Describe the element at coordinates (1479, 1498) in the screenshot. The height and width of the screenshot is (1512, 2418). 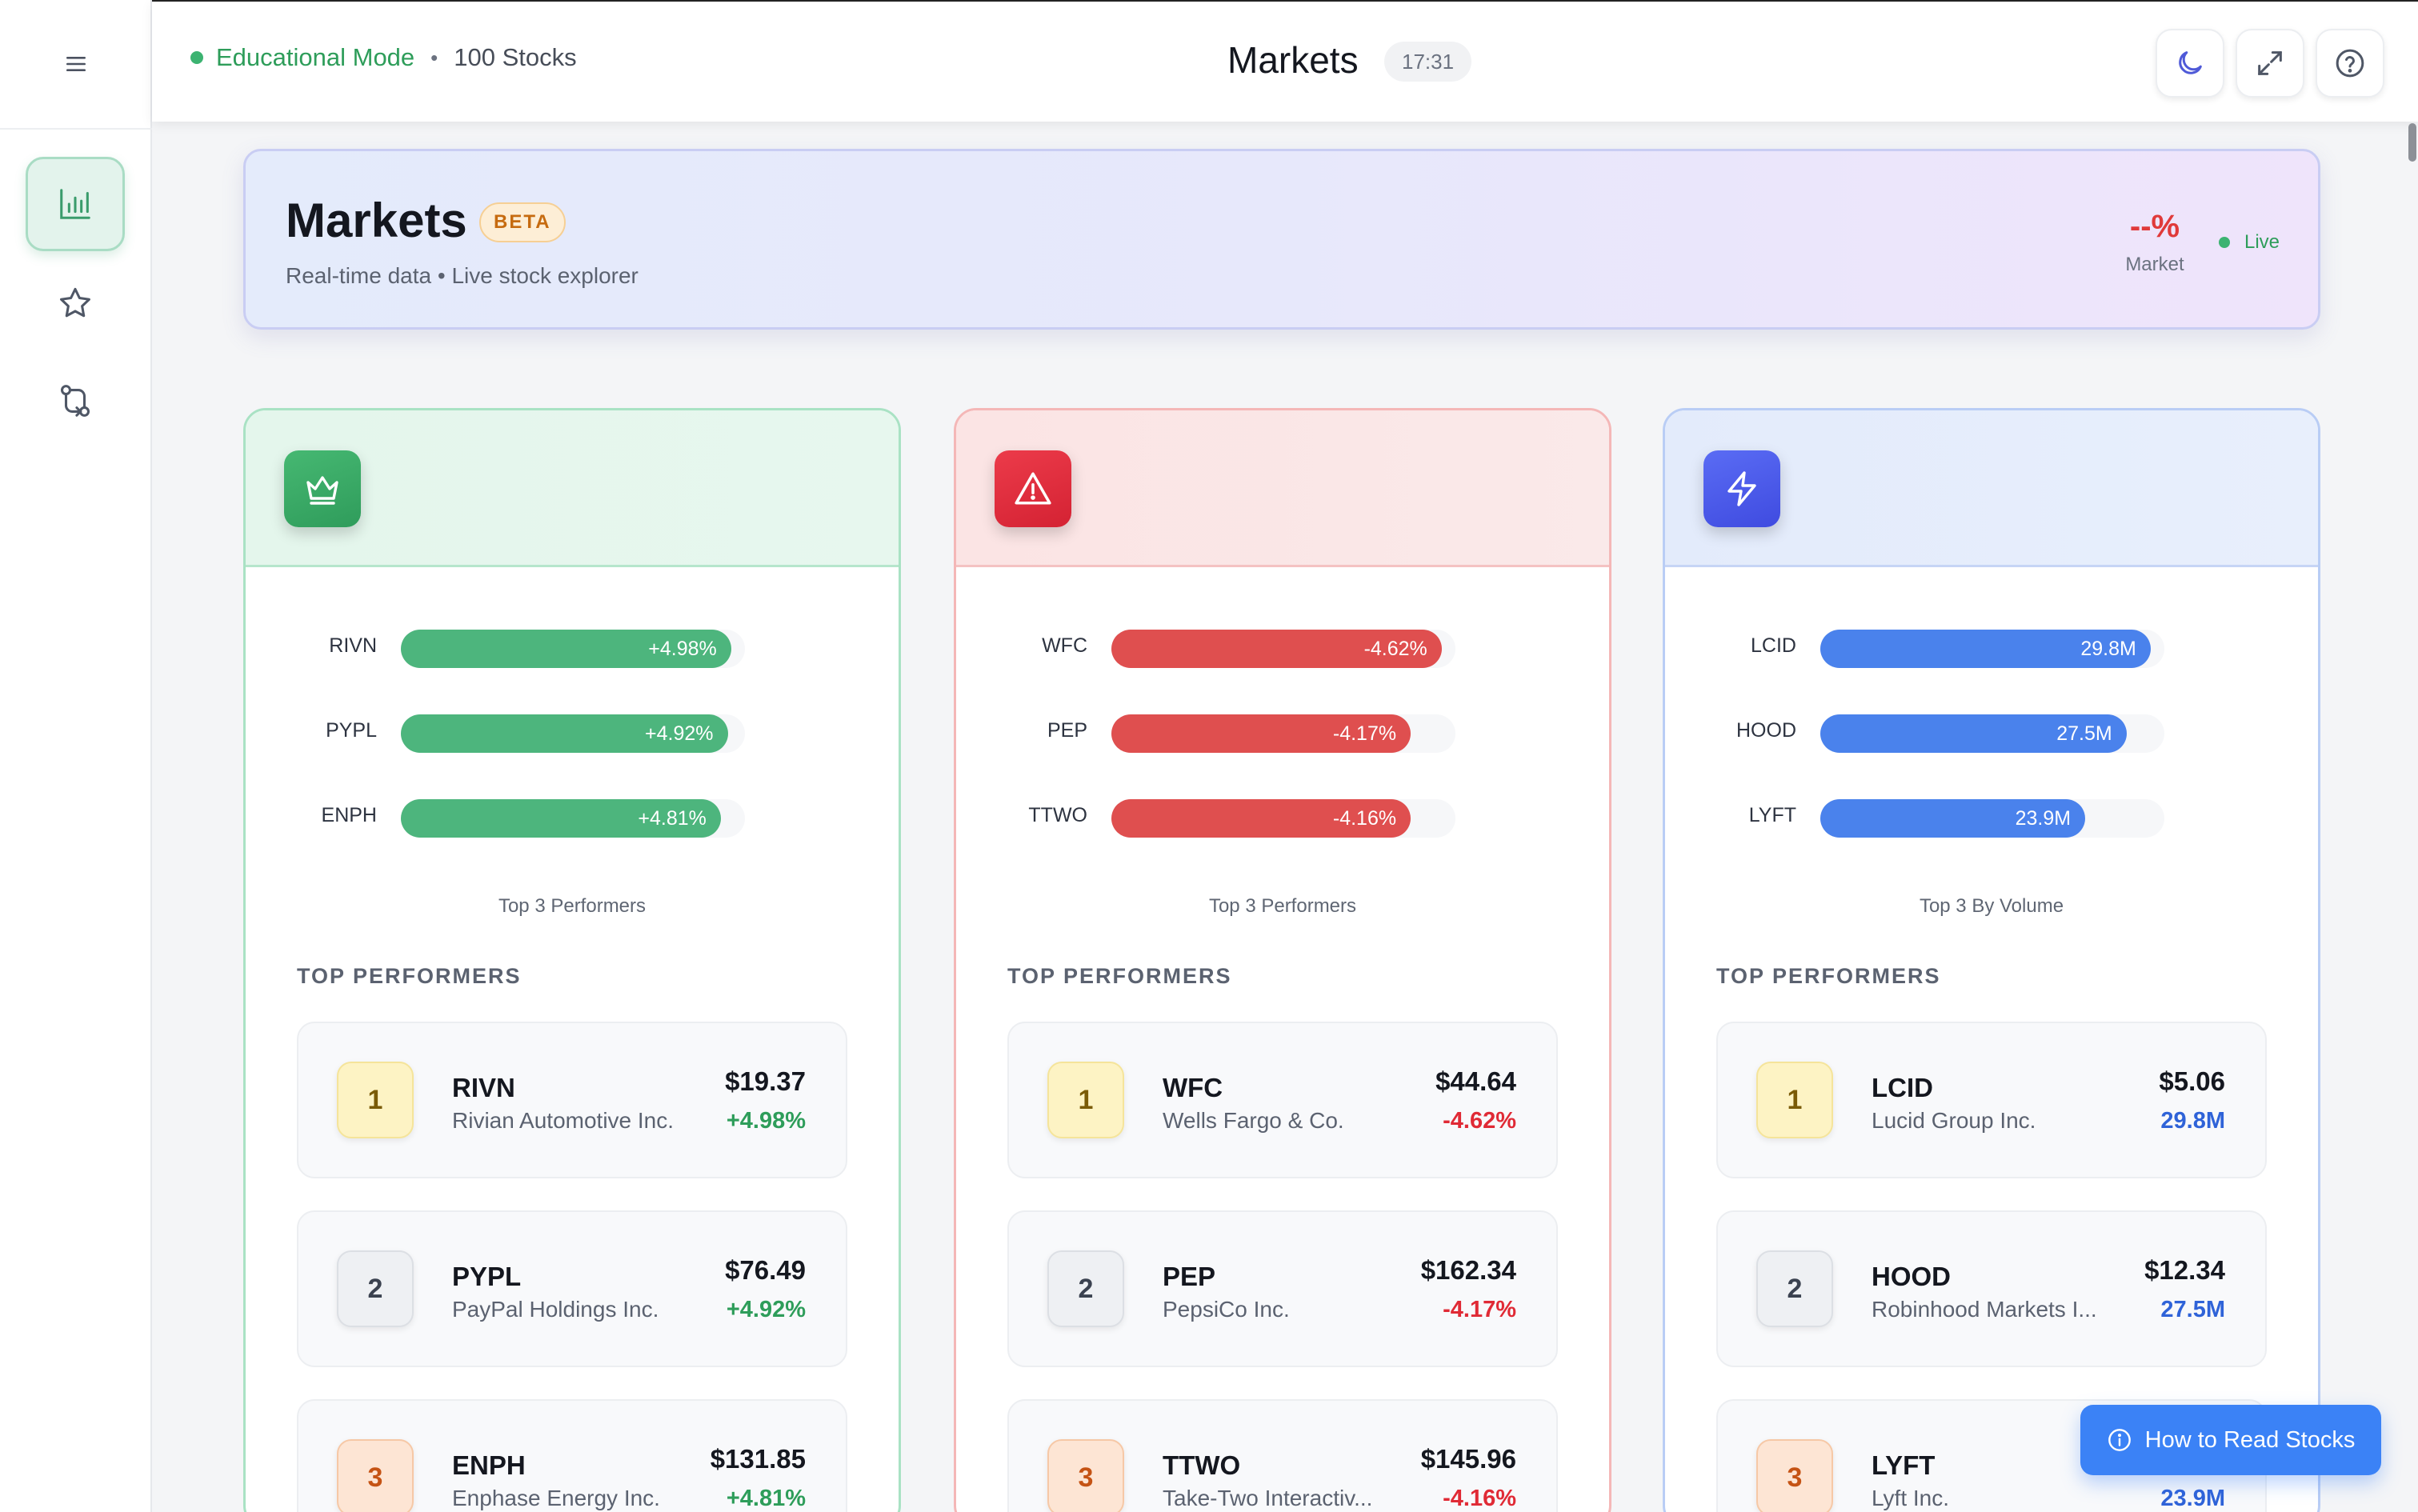
I see `stock-change: -4.16%` at that location.